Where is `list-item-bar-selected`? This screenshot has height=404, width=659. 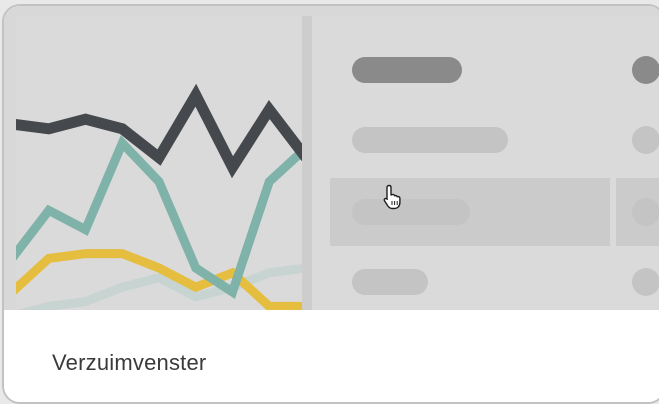 list-item-bar-selected is located at coordinates (407, 70).